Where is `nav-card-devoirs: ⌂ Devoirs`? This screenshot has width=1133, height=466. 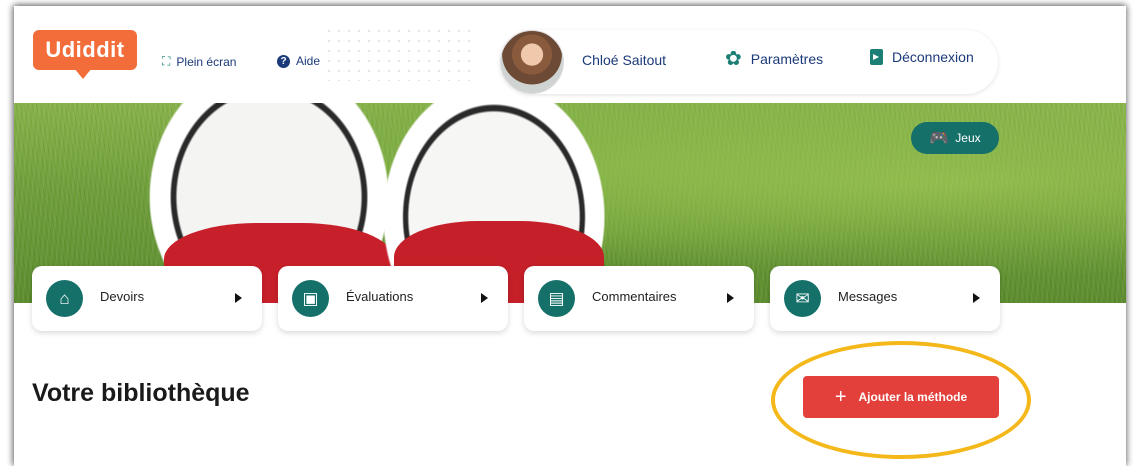 nav-card-devoirs: ⌂ Devoirs is located at coordinates (147, 298).